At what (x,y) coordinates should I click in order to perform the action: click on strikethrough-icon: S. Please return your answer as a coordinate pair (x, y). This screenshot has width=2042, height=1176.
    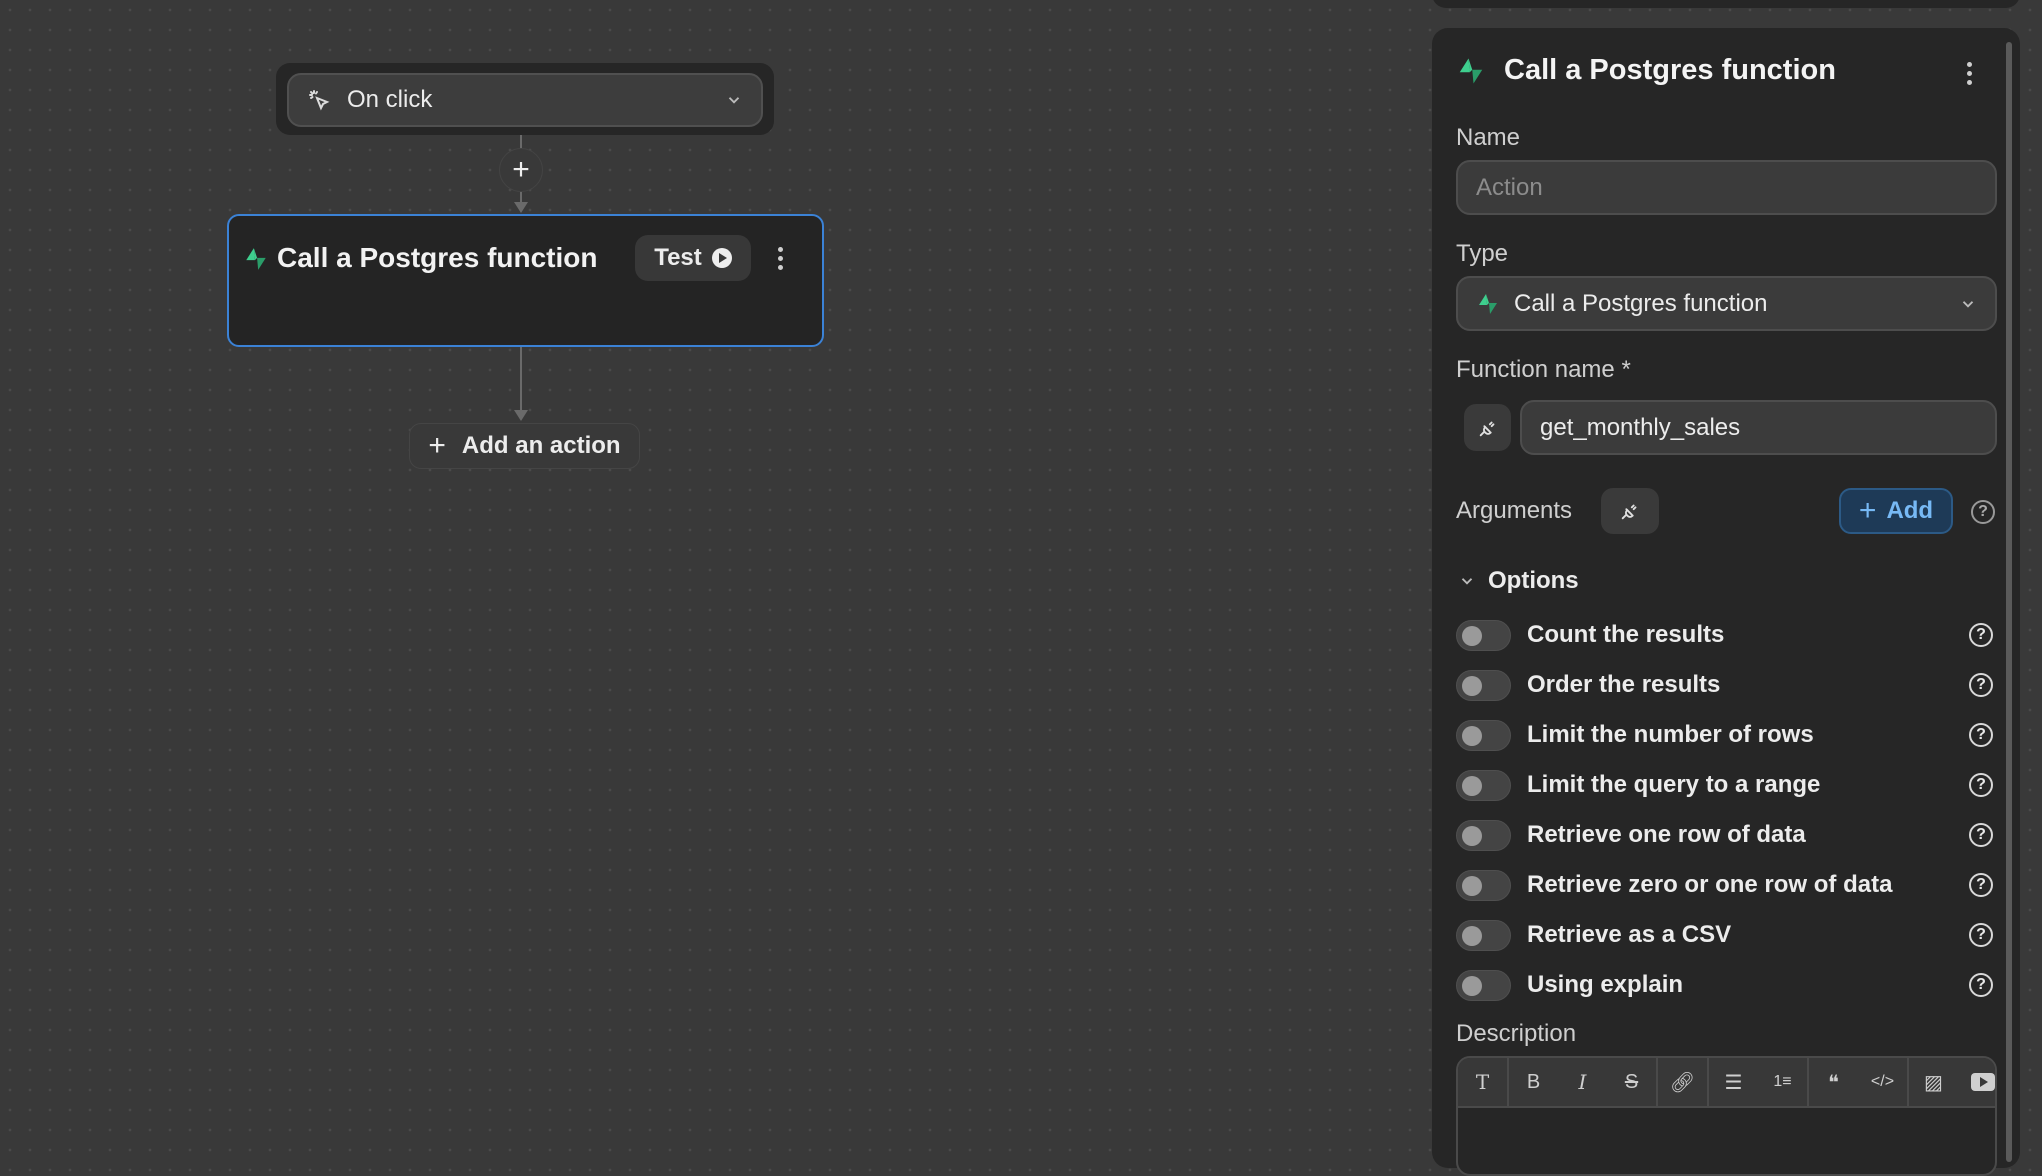
    Looking at the image, I should click on (1631, 1082).